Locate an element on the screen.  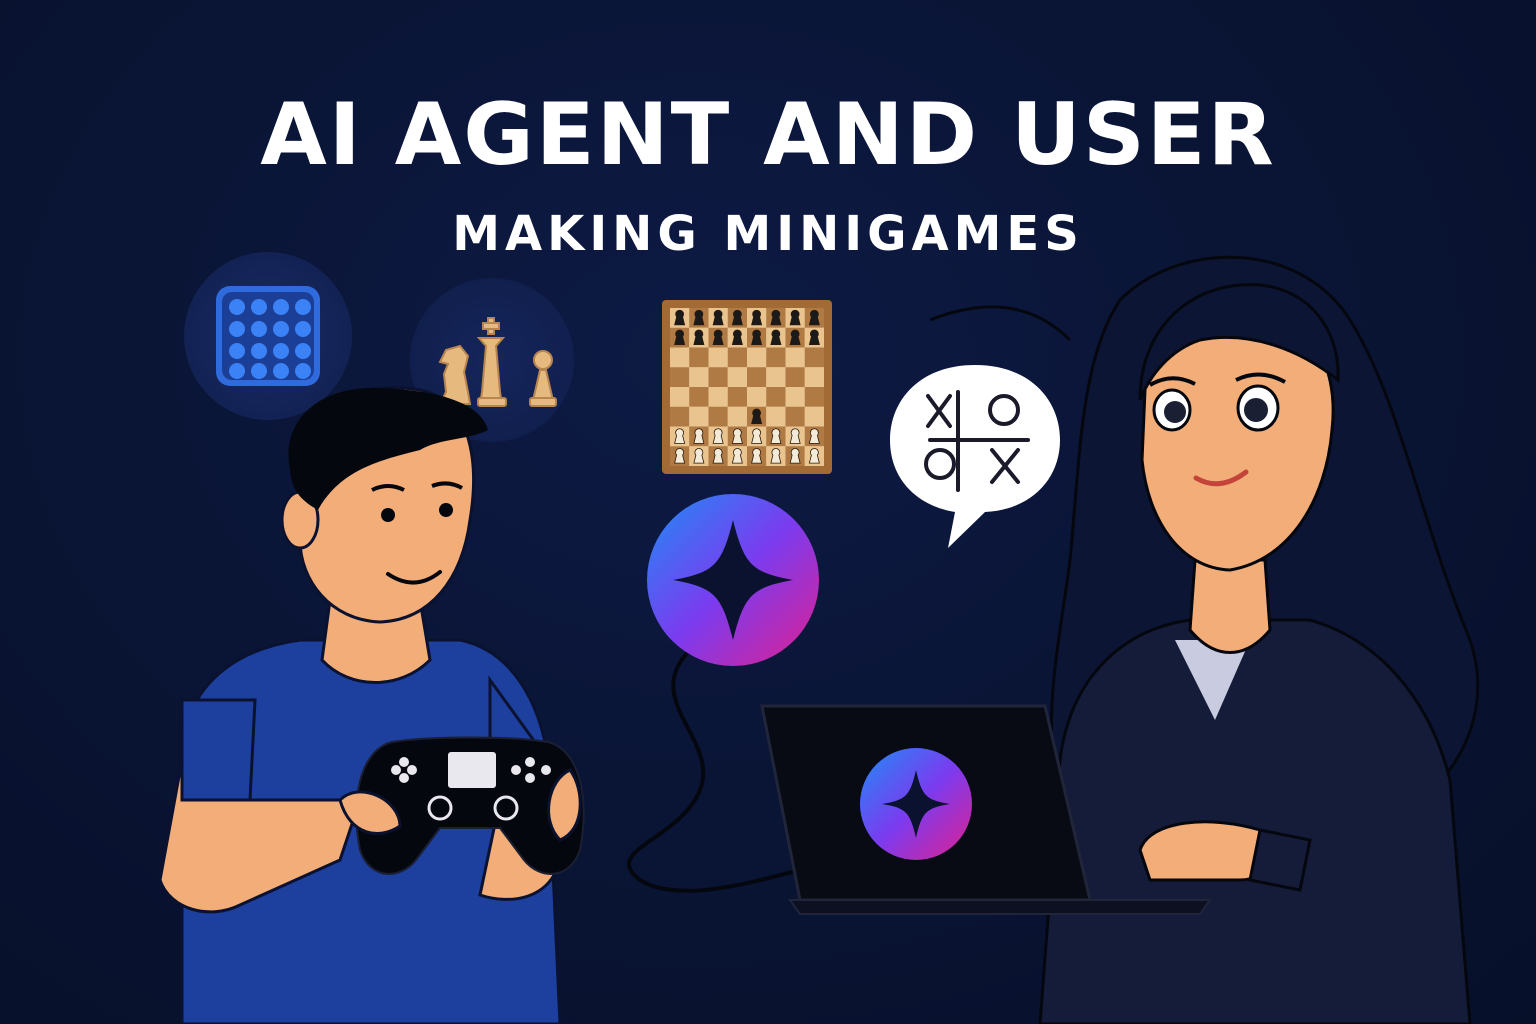
chessboard-icon is located at coordinates (747, 387).